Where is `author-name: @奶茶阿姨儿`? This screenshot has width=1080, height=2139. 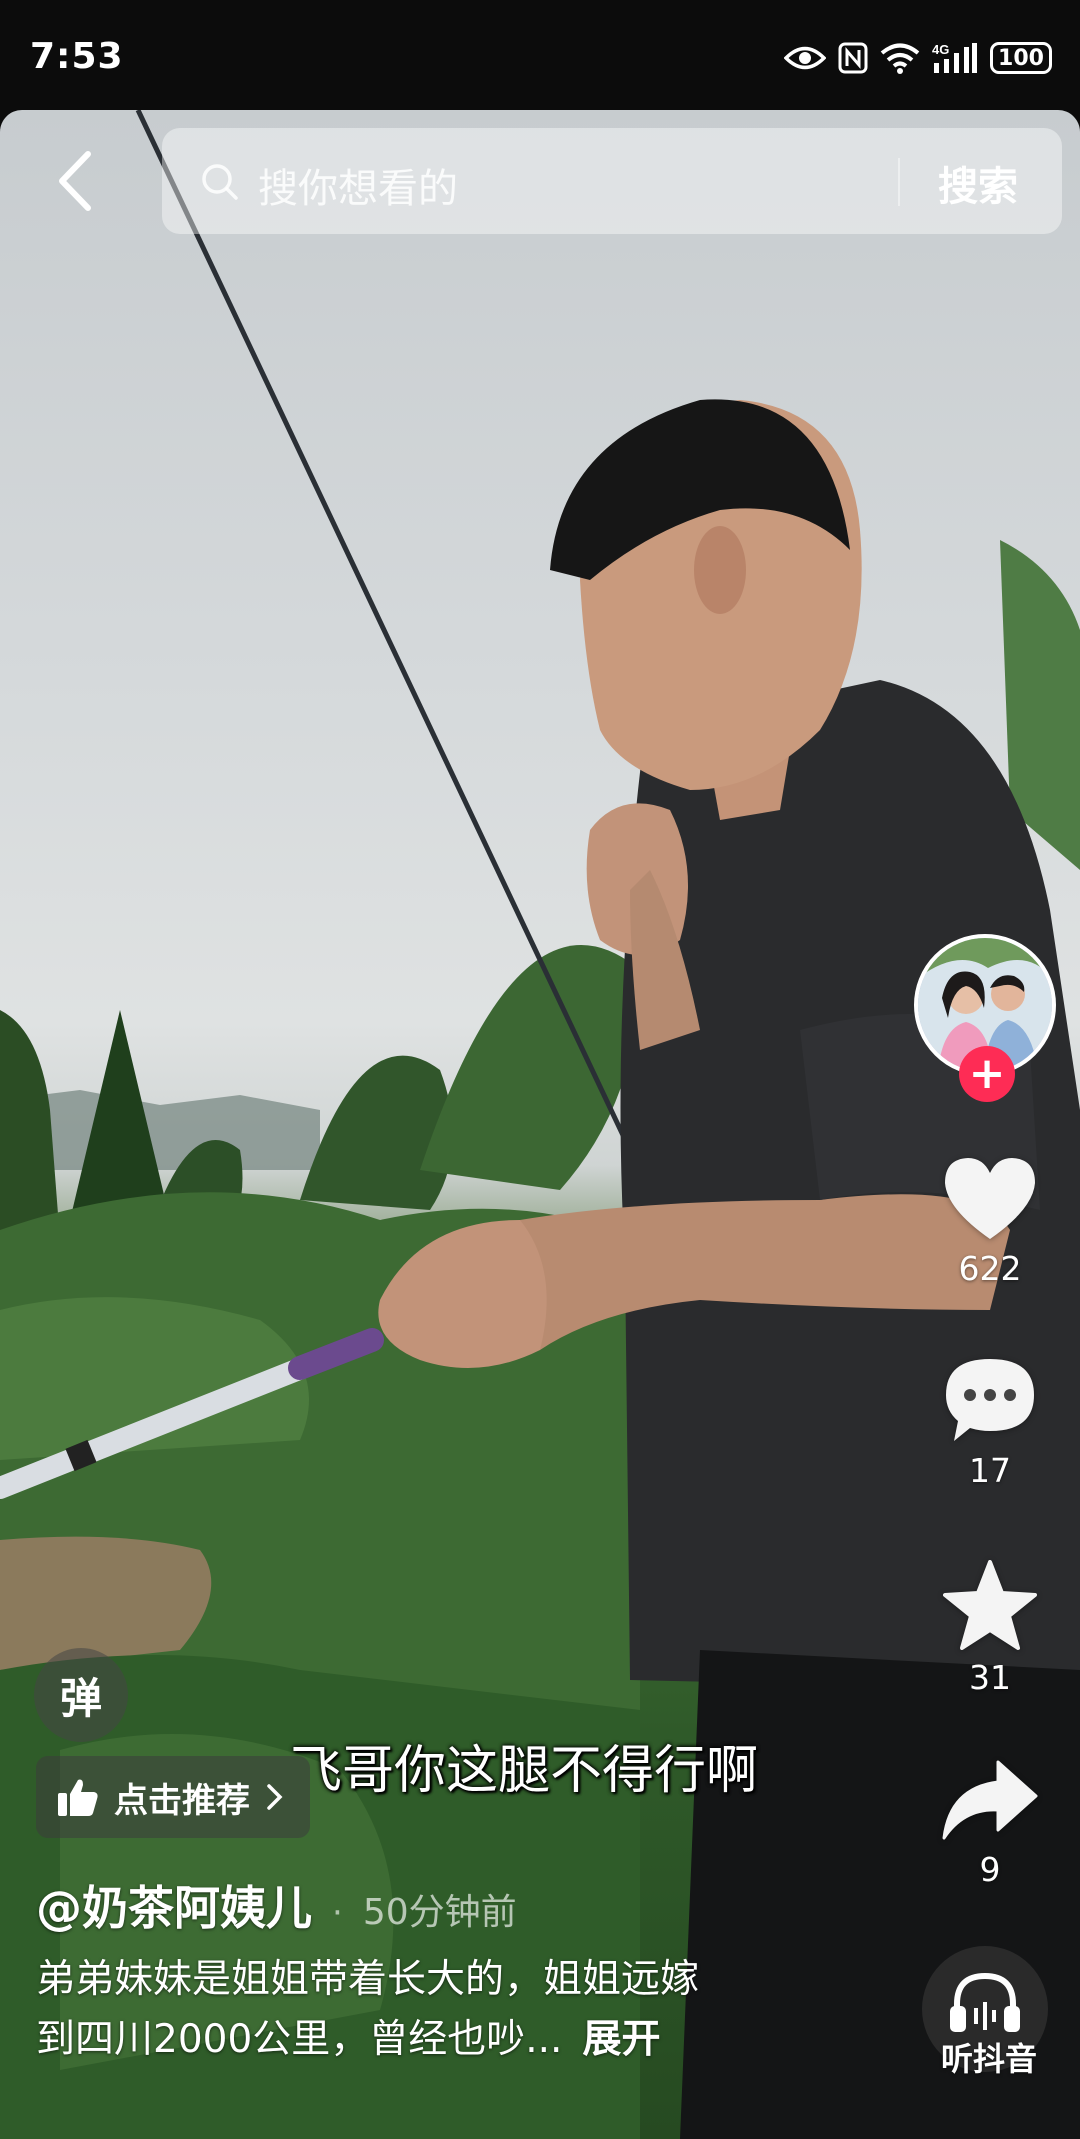 author-name: @奶茶阿姨儿 is located at coordinates (174, 1905).